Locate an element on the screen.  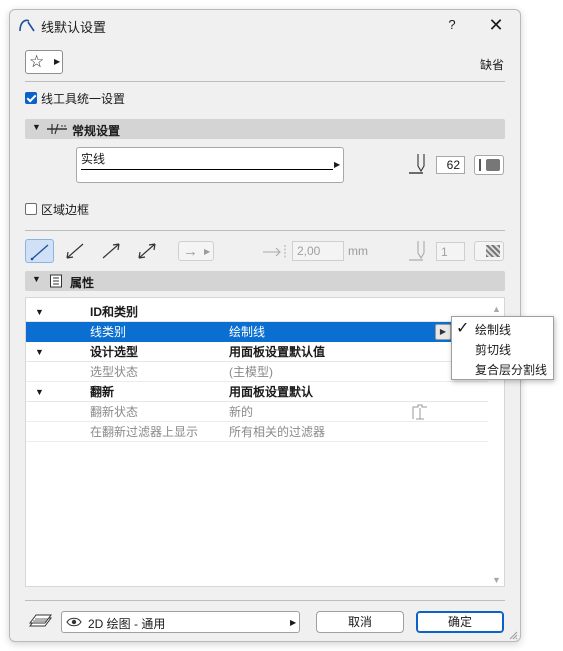
arrow-both-icon is located at coordinates (147, 251).